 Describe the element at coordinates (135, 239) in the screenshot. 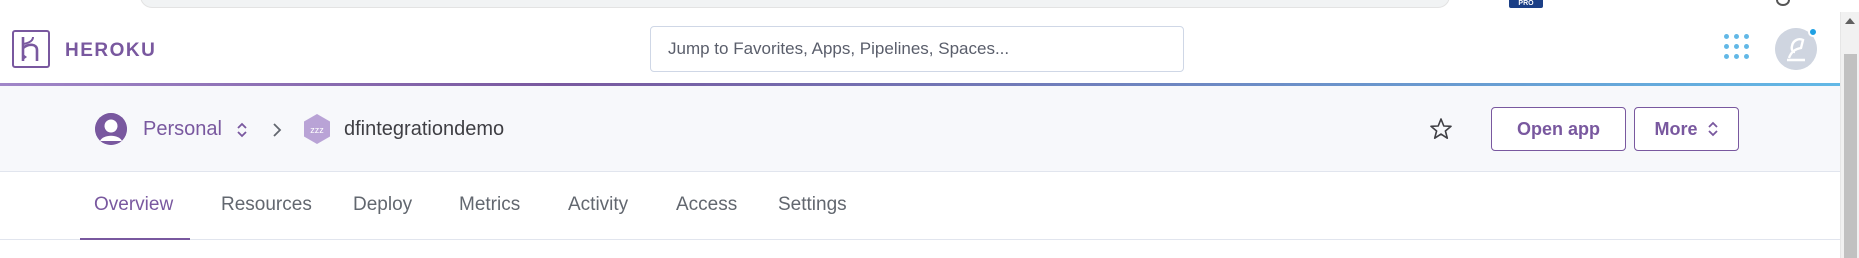

I see `active-tab-indicator` at that location.